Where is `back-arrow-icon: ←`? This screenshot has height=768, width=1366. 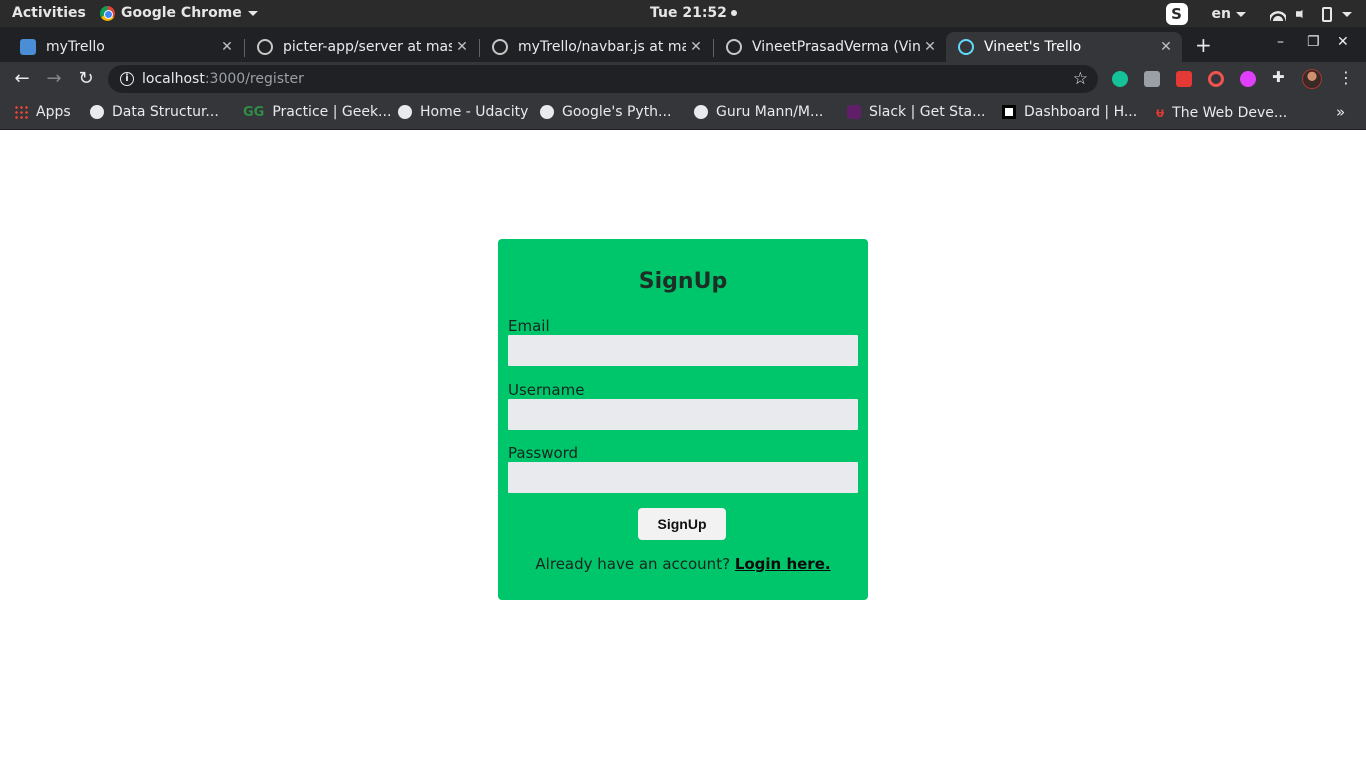 back-arrow-icon: ← is located at coordinates (22, 78).